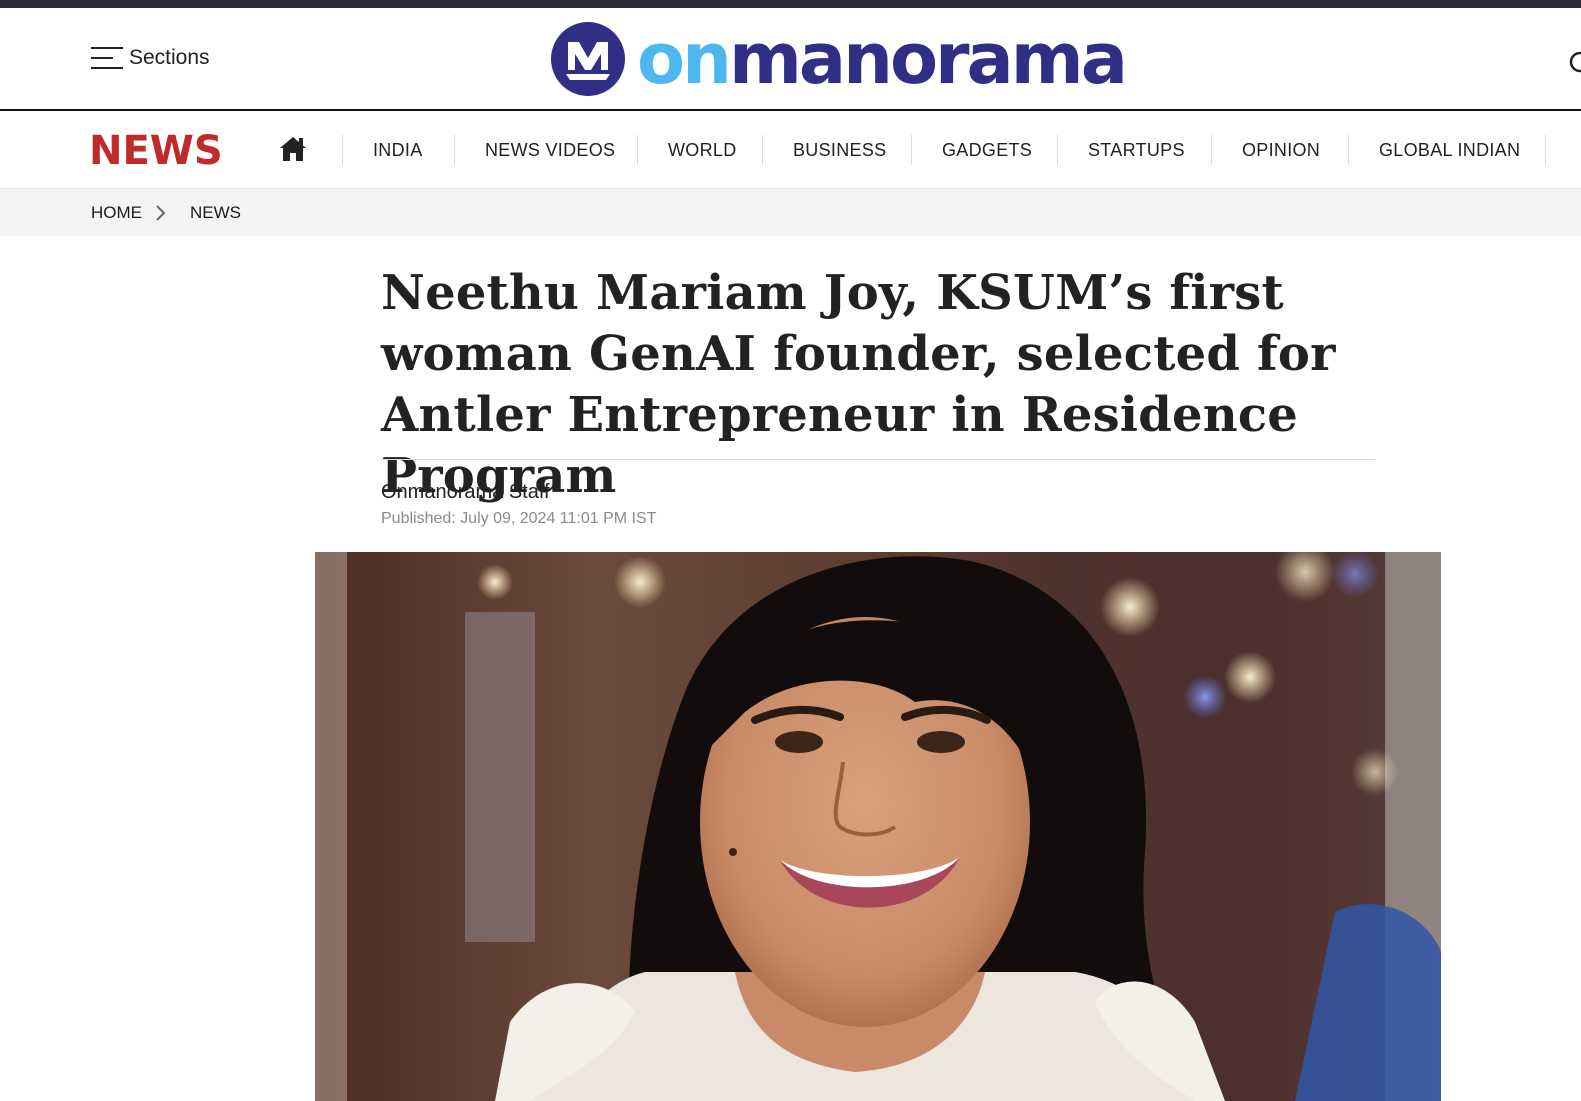 The height and width of the screenshot is (1101, 1581). I want to click on sections-label: Sections, so click(169, 57).